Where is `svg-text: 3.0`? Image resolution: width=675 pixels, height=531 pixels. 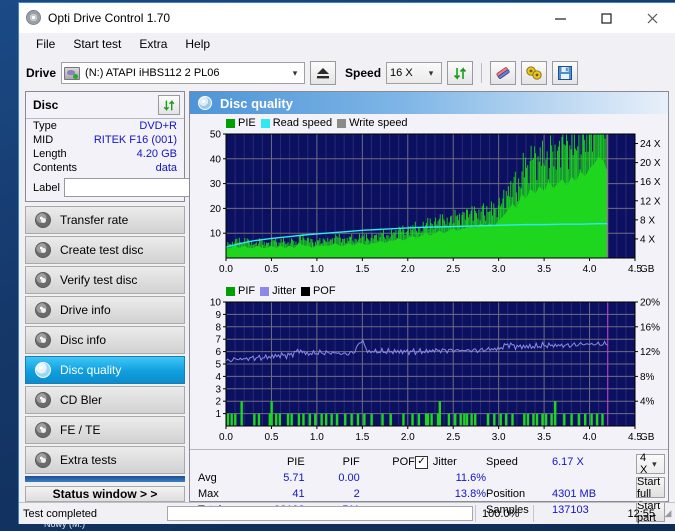 svg-text: 3.0 is located at coordinates (499, 437).